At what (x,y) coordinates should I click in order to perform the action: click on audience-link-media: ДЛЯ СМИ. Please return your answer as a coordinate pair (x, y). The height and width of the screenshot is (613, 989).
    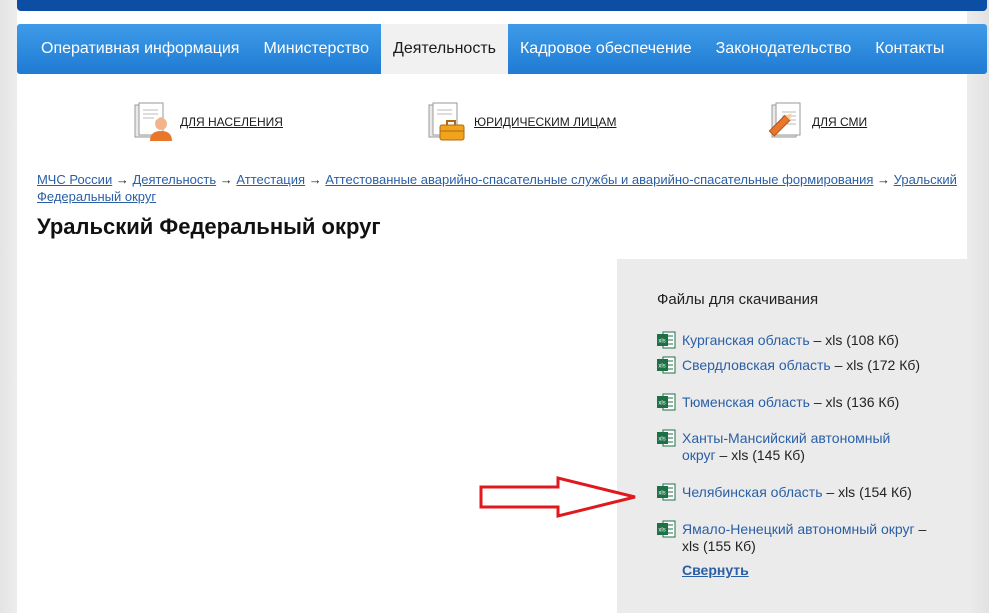
    Looking at the image, I should click on (816, 122).